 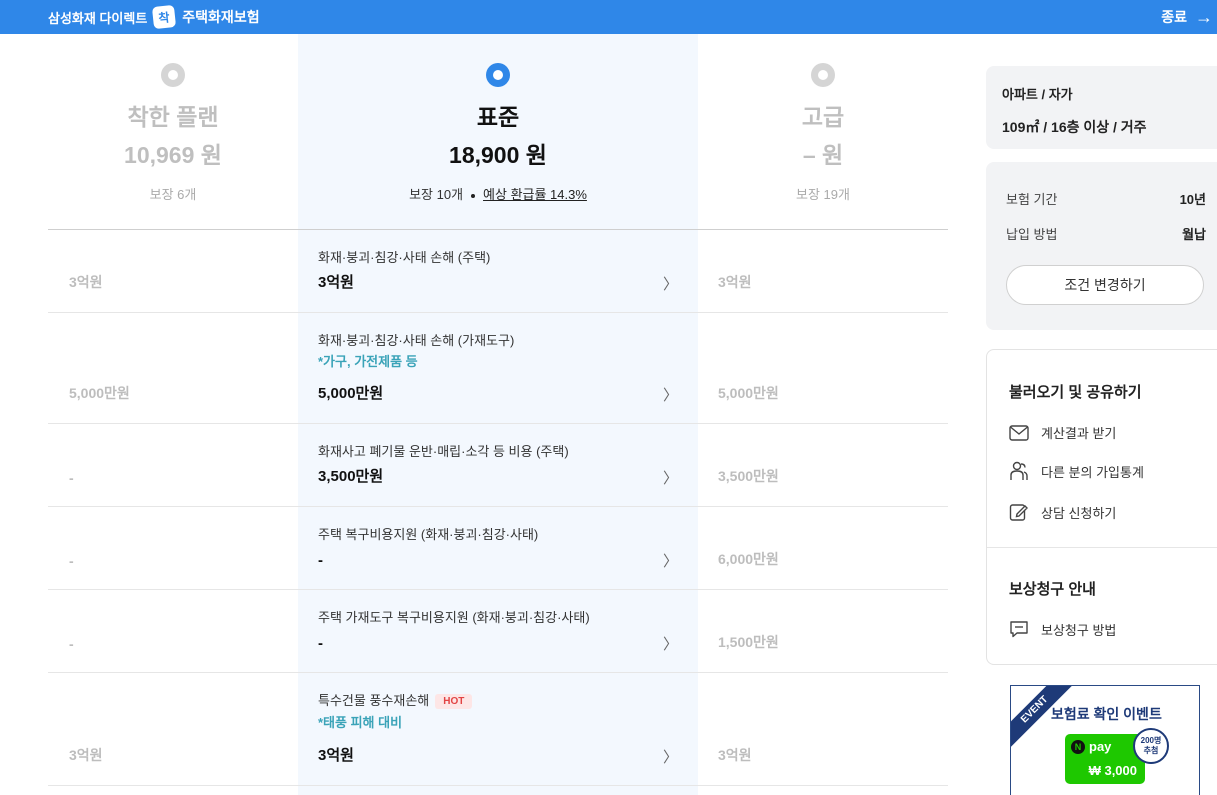 What do you see at coordinates (1174, 17) in the screenshot?
I see `close-label: 종료` at bounding box center [1174, 17].